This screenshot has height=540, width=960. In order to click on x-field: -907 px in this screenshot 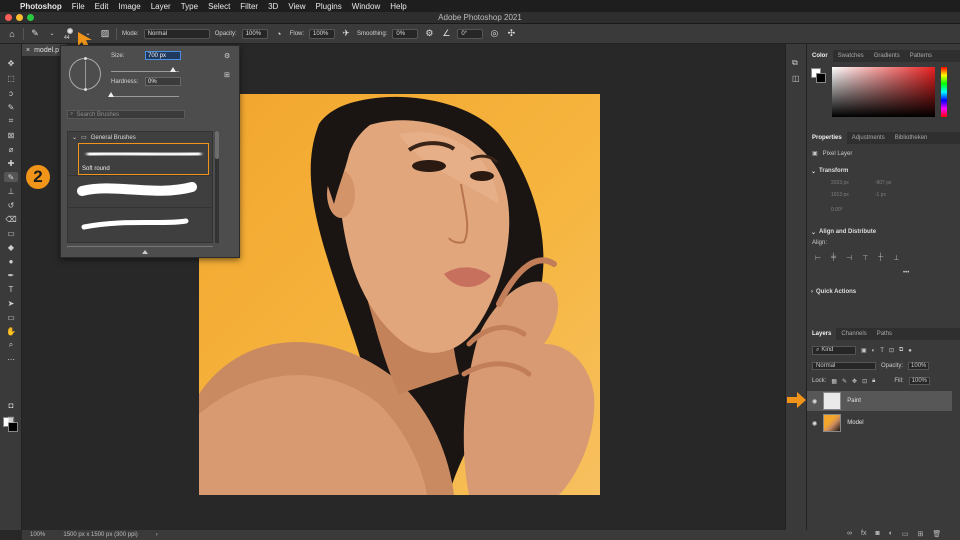, I will do `click(883, 183)`.